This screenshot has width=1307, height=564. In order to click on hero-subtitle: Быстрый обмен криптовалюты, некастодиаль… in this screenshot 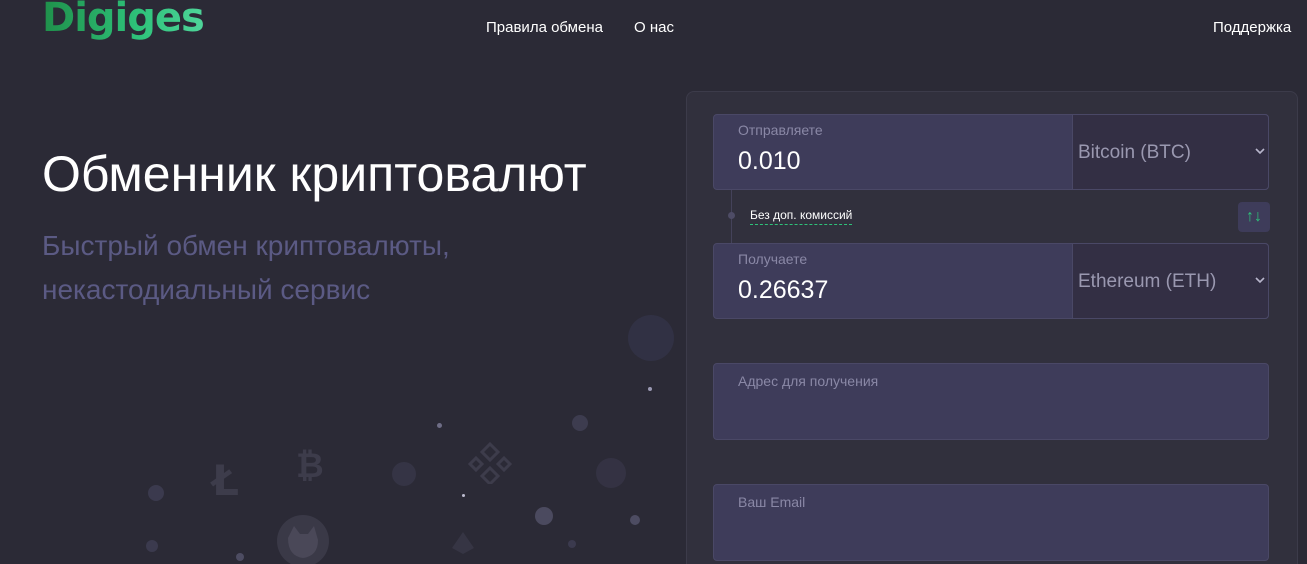, I will do `click(246, 267)`.